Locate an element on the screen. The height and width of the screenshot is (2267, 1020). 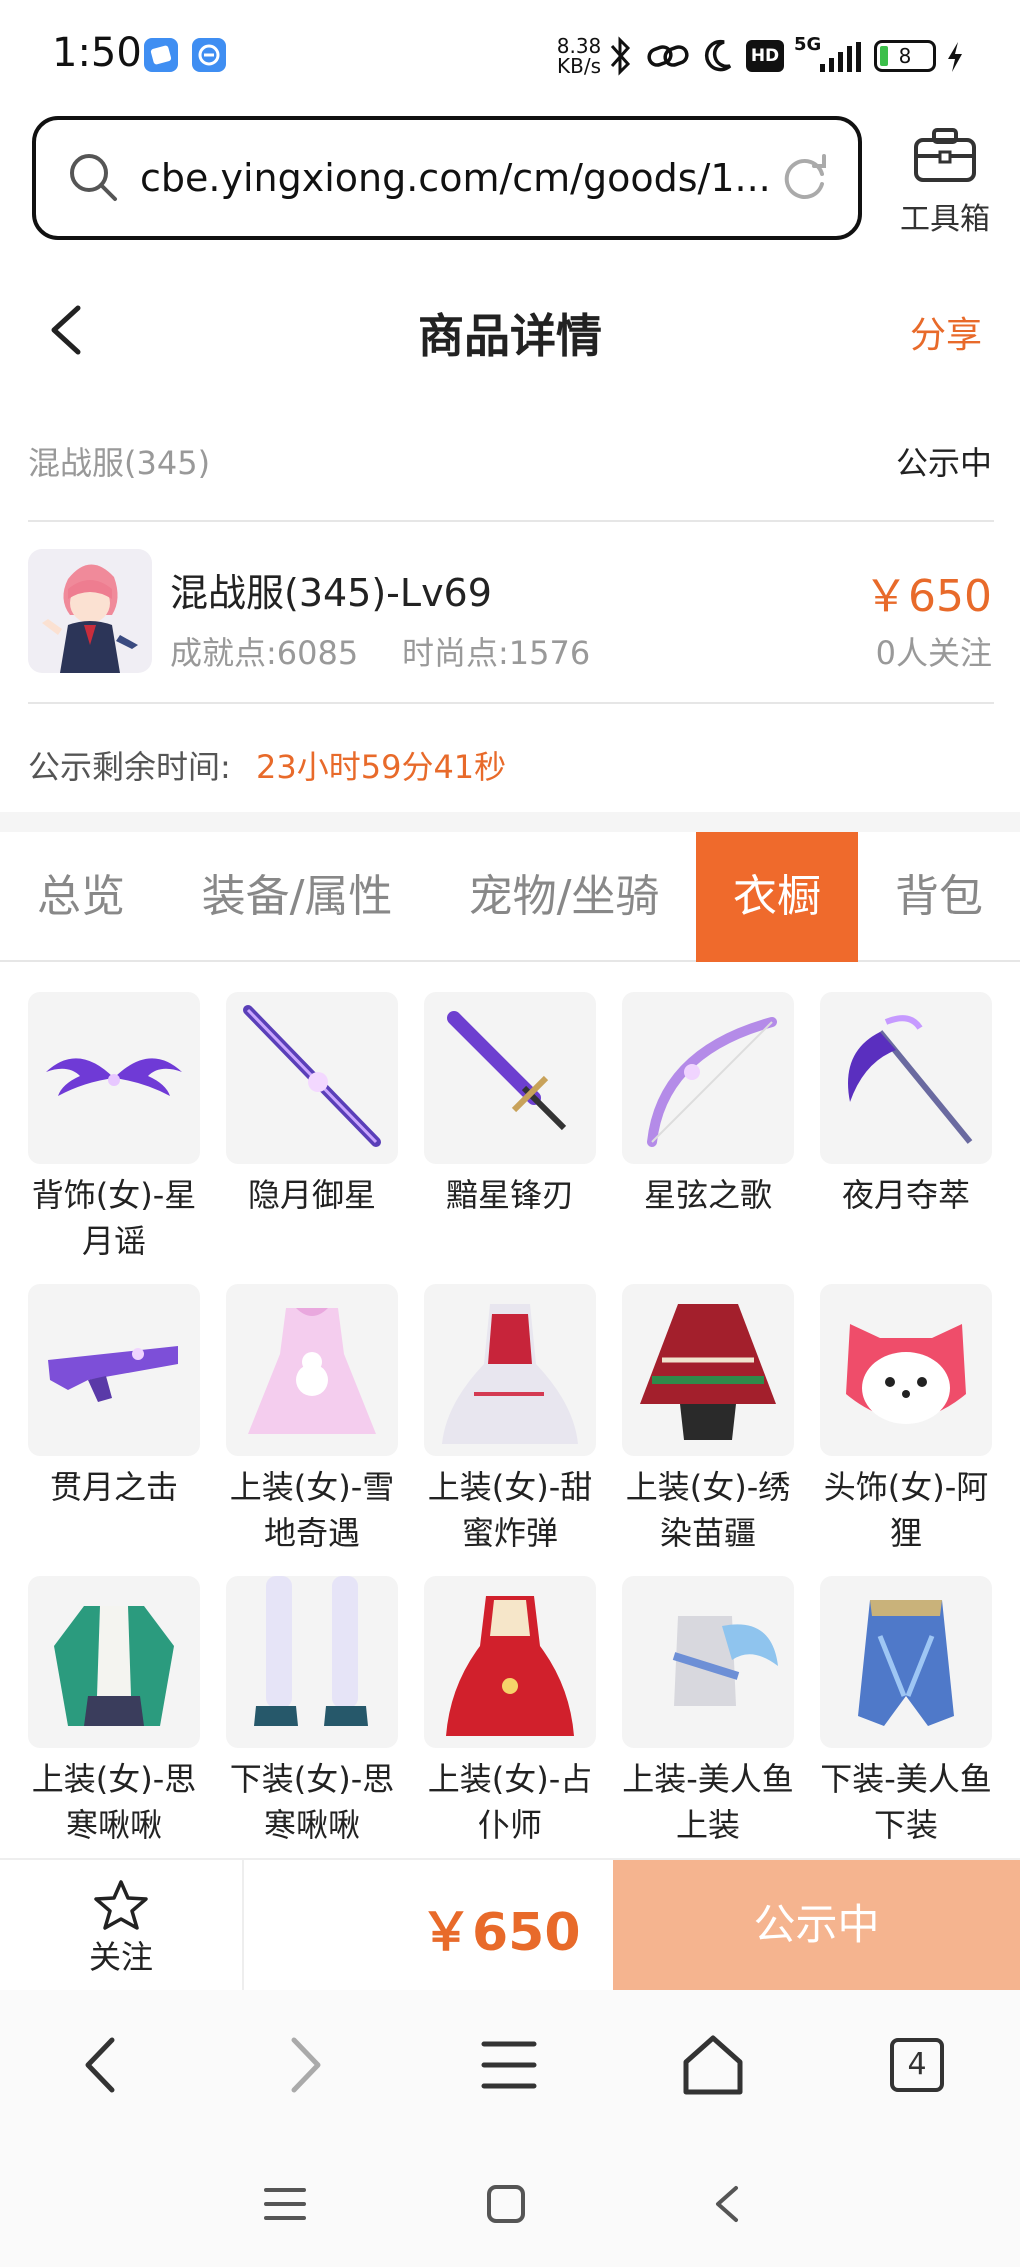
wardrobe-item: 上装(女)-甜蜜炸弹 is located at coordinates (510, 1424).